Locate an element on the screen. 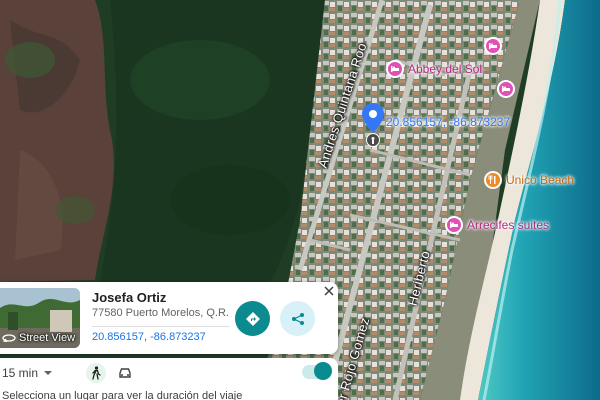  travel-time-toggle is located at coordinates (317, 371).